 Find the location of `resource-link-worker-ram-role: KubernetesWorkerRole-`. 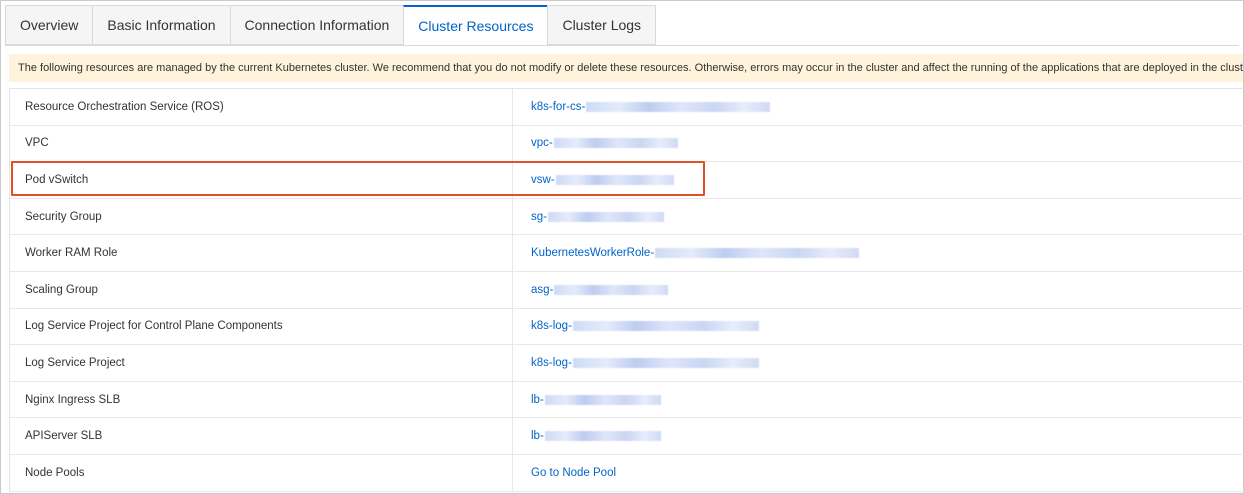

resource-link-worker-ram-role: KubernetesWorkerRole- is located at coordinates (592, 253).